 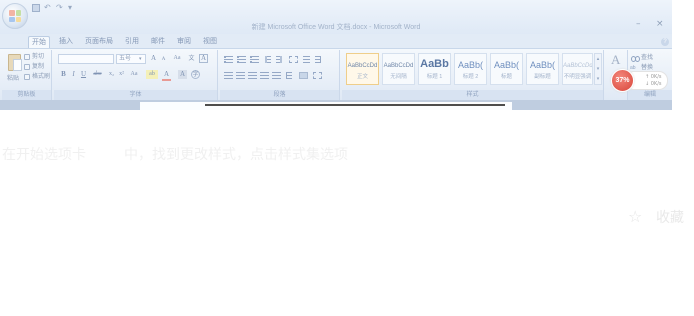 What do you see at coordinates (97, 74) in the screenshot?
I see `strikethrough-button: abe` at bounding box center [97, 74].